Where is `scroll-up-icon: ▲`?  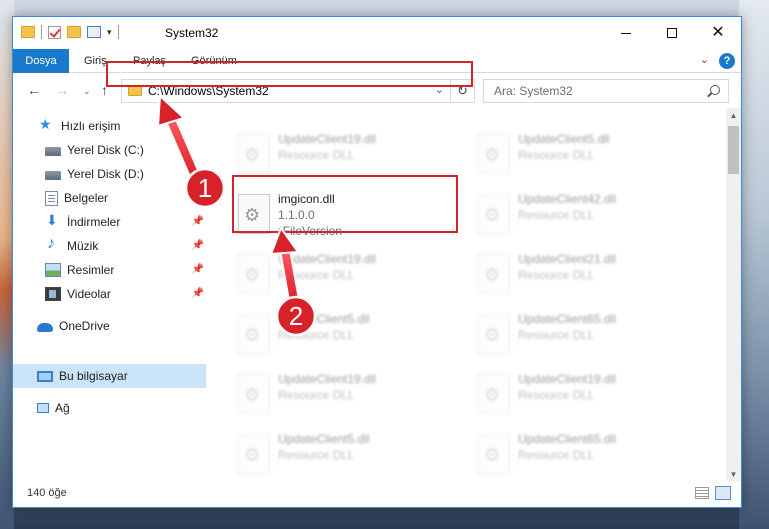 scroll-up-icon: ▲ is located at coordinates (733, 115).